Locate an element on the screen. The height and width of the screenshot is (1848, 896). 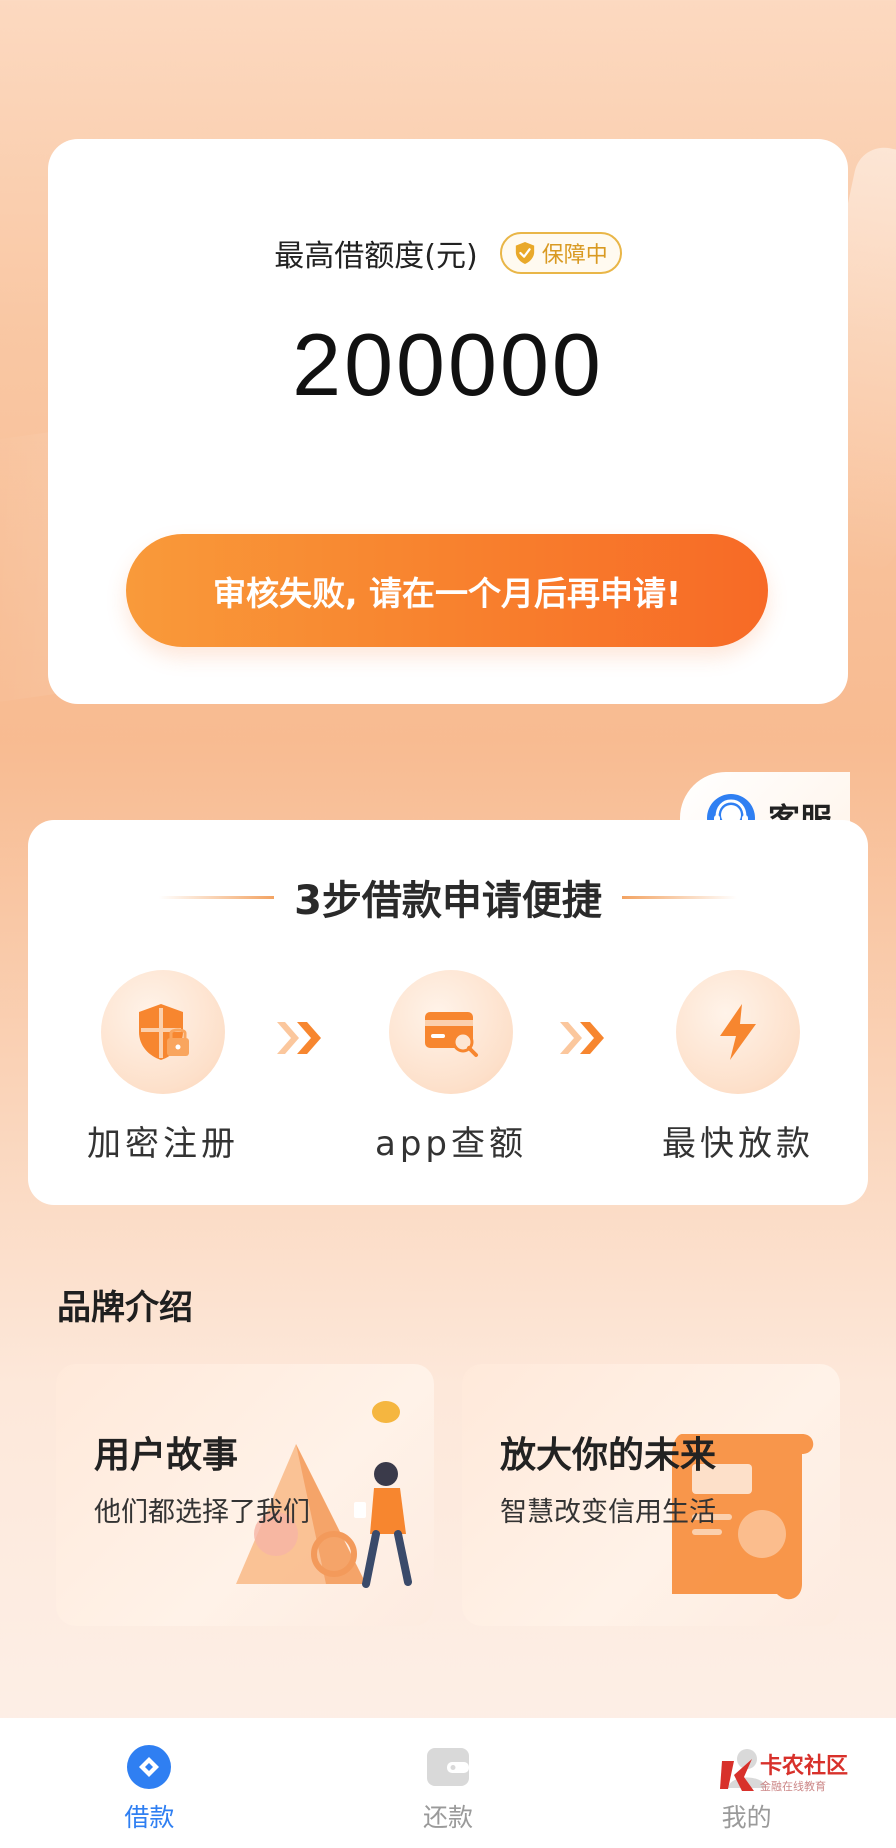
guarantee-badge-label: 保障中 is located at coordinates (574, 255).